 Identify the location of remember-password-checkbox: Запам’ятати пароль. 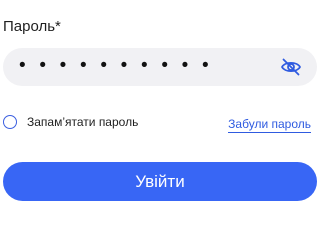
(70, 122).